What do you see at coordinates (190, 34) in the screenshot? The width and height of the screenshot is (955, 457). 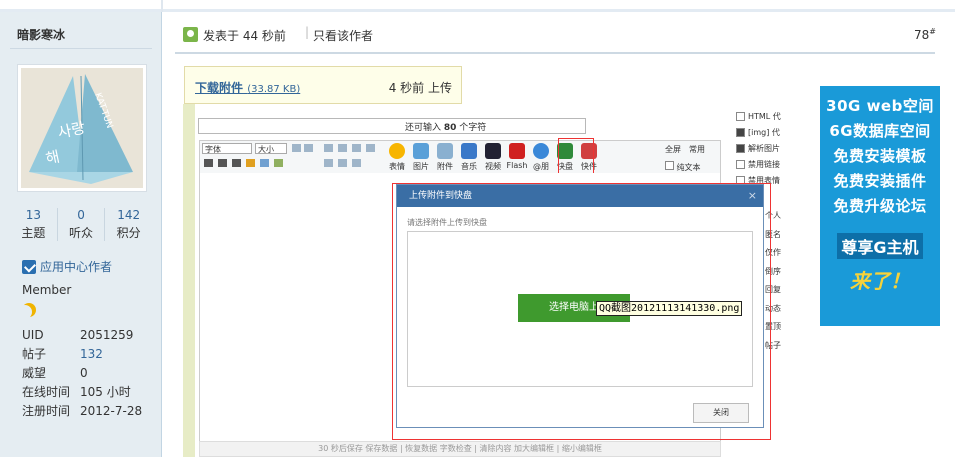 I see `online-status-icon` at bounding box center [190, 34].